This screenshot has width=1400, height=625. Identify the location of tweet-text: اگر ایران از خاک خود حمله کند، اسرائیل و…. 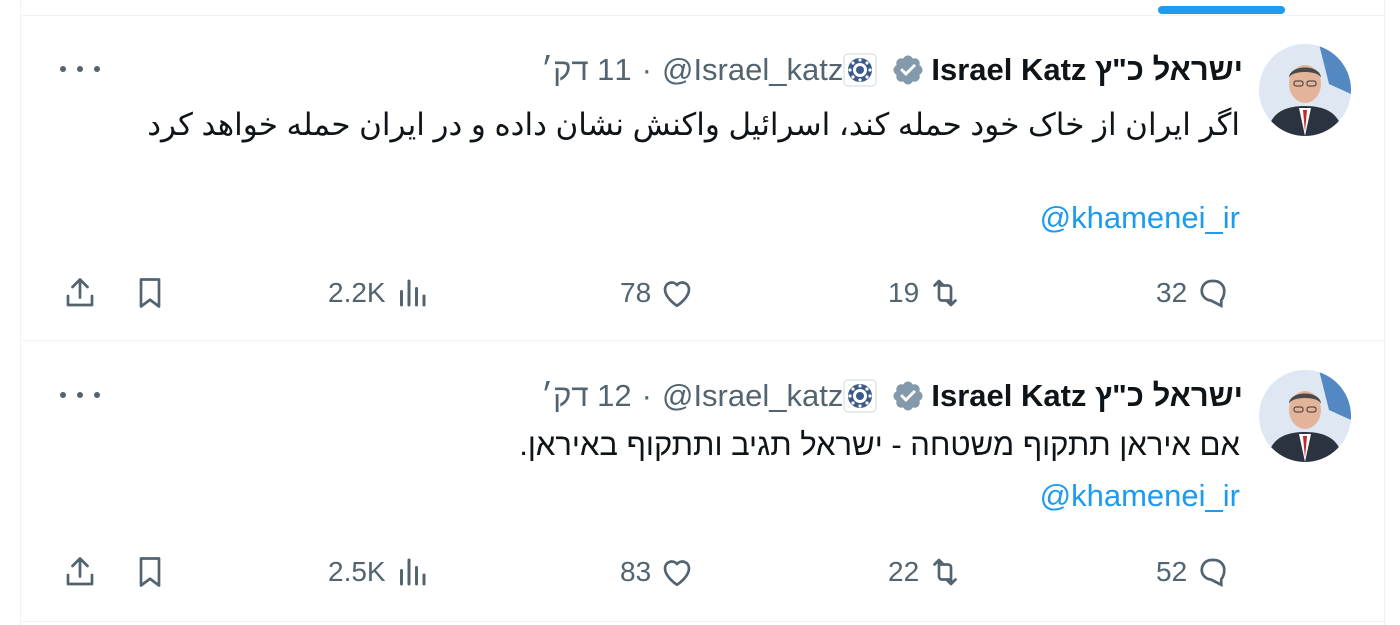
(693, 124).